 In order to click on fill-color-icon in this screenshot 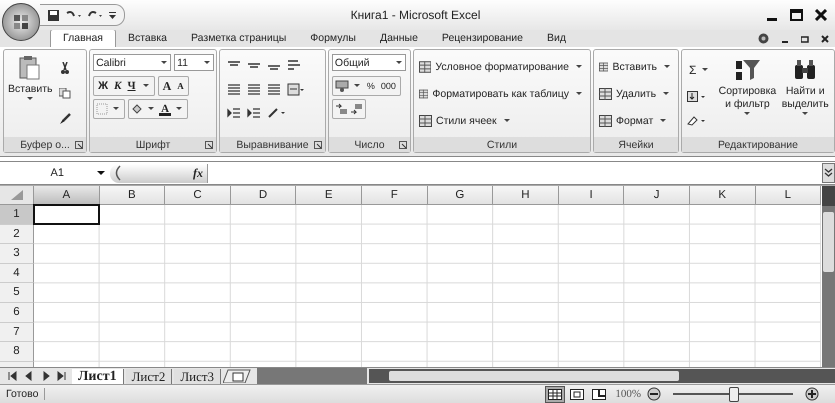, I will do `click(137, 108)`.